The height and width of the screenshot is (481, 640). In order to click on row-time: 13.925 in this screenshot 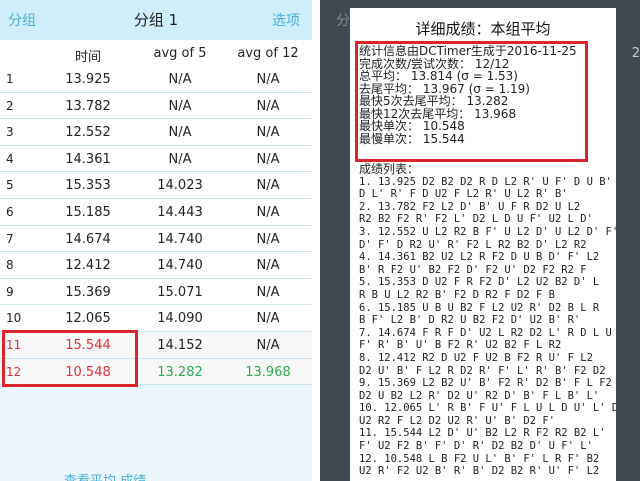, I will do `click(88, 79)`.